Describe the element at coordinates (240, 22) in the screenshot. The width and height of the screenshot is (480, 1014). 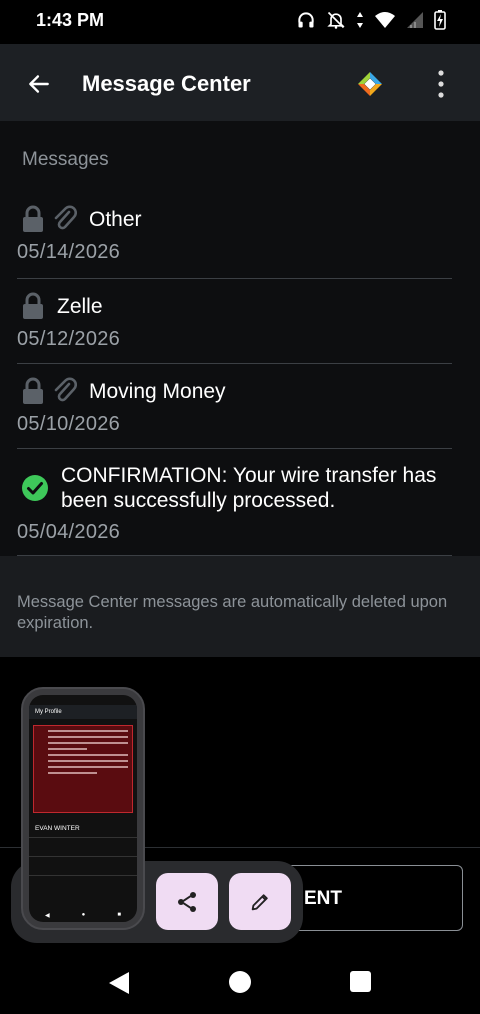
I see `status-bar: 1:43 PM` at that location.